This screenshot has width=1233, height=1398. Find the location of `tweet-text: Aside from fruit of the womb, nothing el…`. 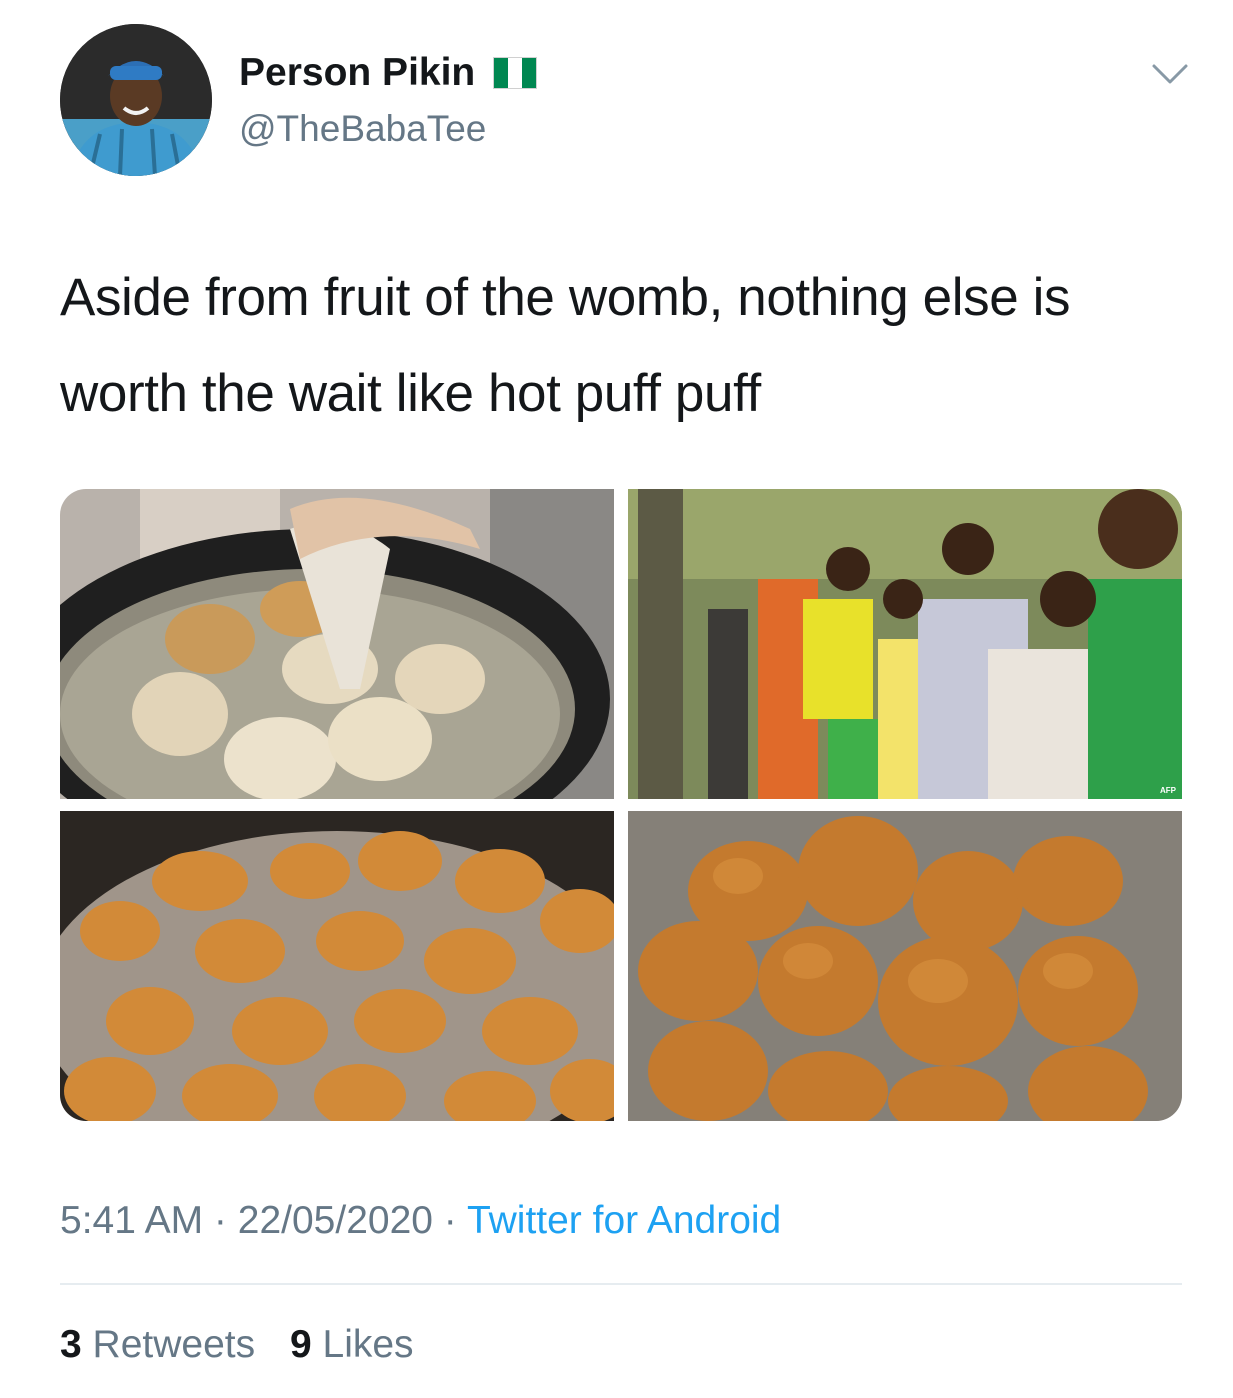

tweet-text: Aside from fruit of the womb, nothing el… is located at coordinates (565, 345).